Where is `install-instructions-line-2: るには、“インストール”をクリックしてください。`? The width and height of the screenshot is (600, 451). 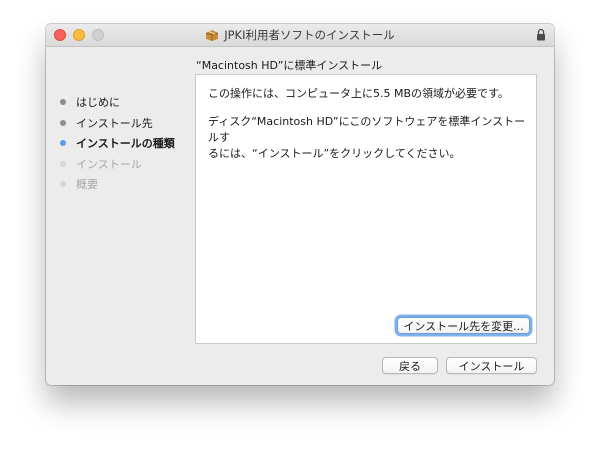
install-instructions-line-2: るには、“インストール”をクリックしてください。 is located at coordinates (334, 153).